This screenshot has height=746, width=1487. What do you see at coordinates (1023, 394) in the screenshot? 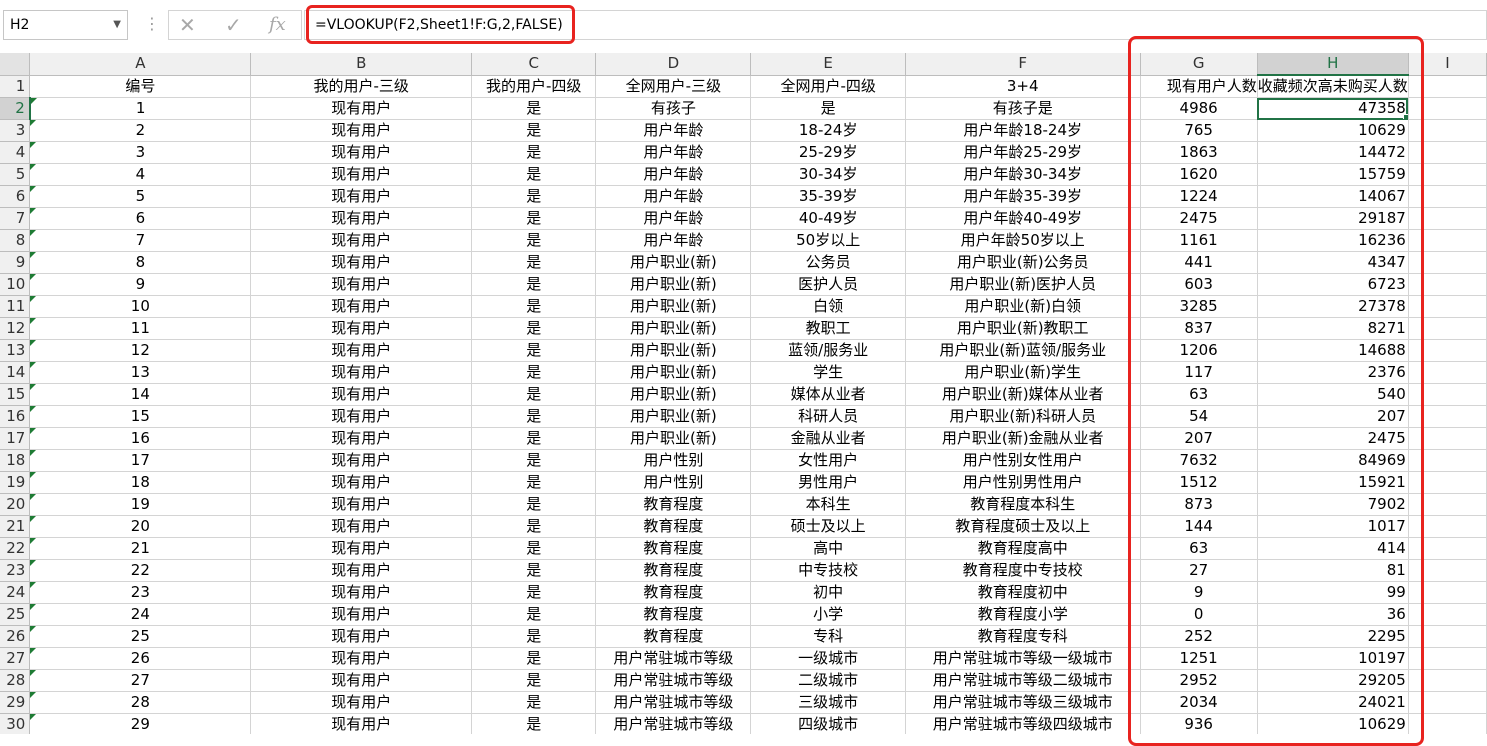
I see `cell-f: 用户职业(新)媒体从业者` at bounding box center [1023, 394].